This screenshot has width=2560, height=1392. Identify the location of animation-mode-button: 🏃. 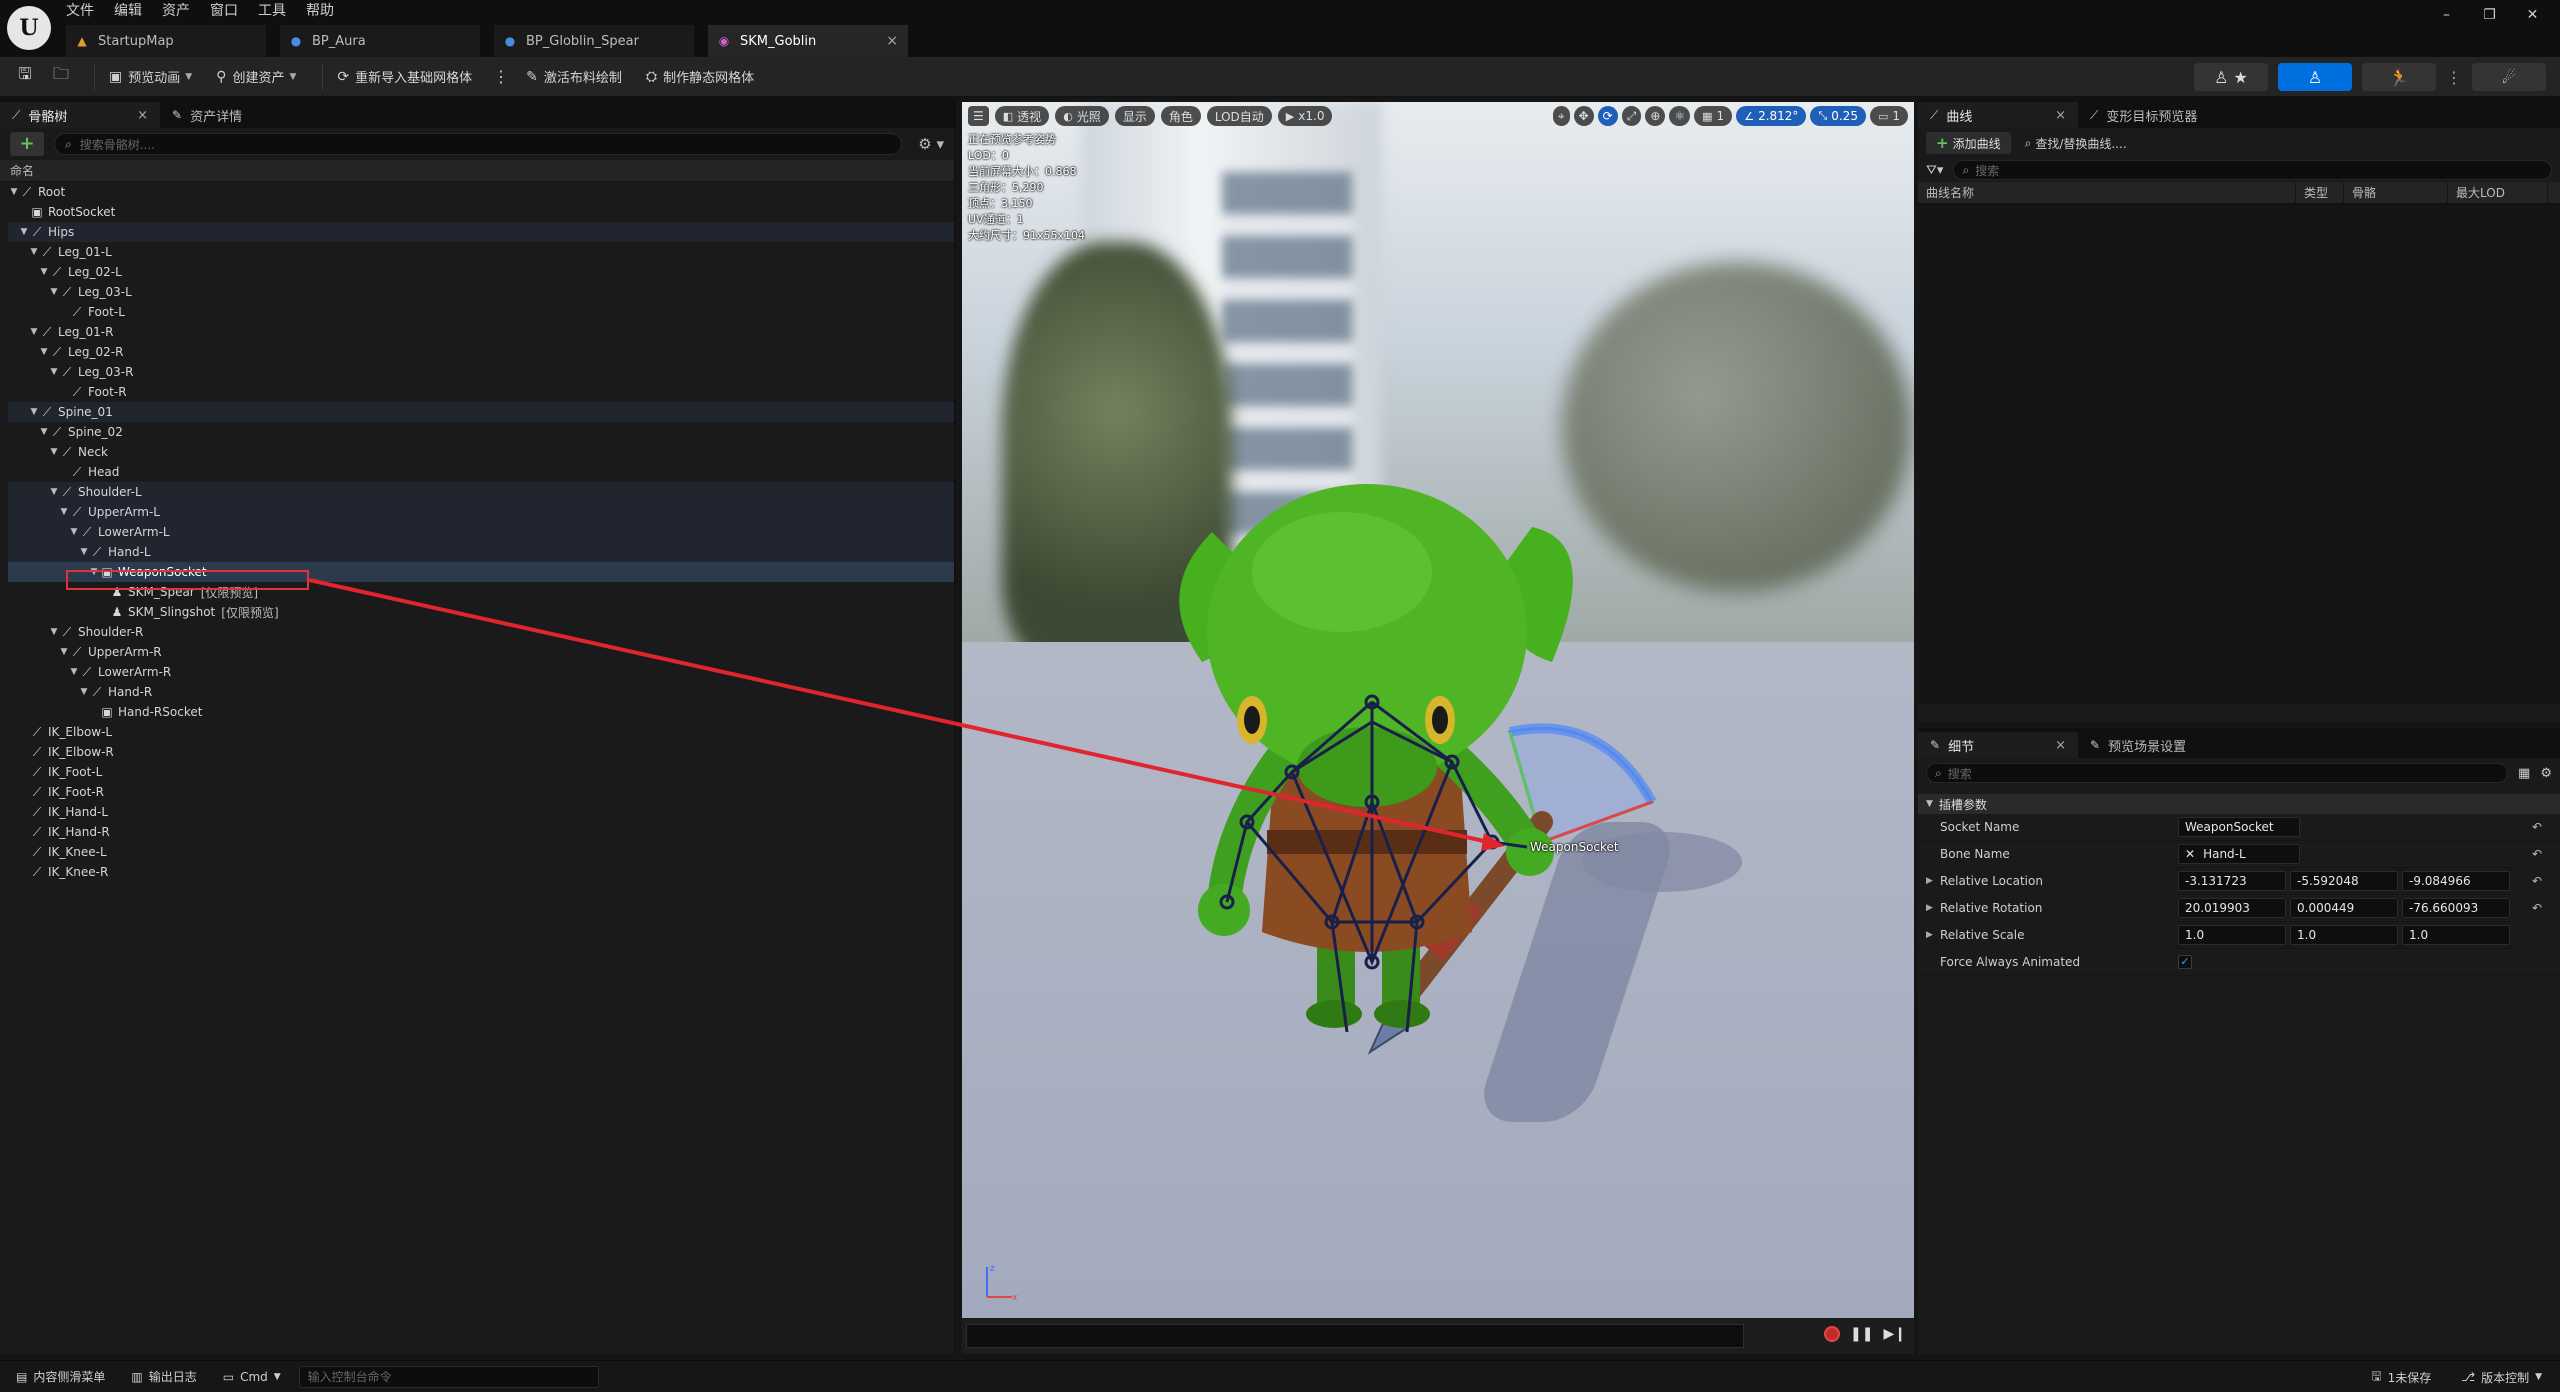
(2399, 77).